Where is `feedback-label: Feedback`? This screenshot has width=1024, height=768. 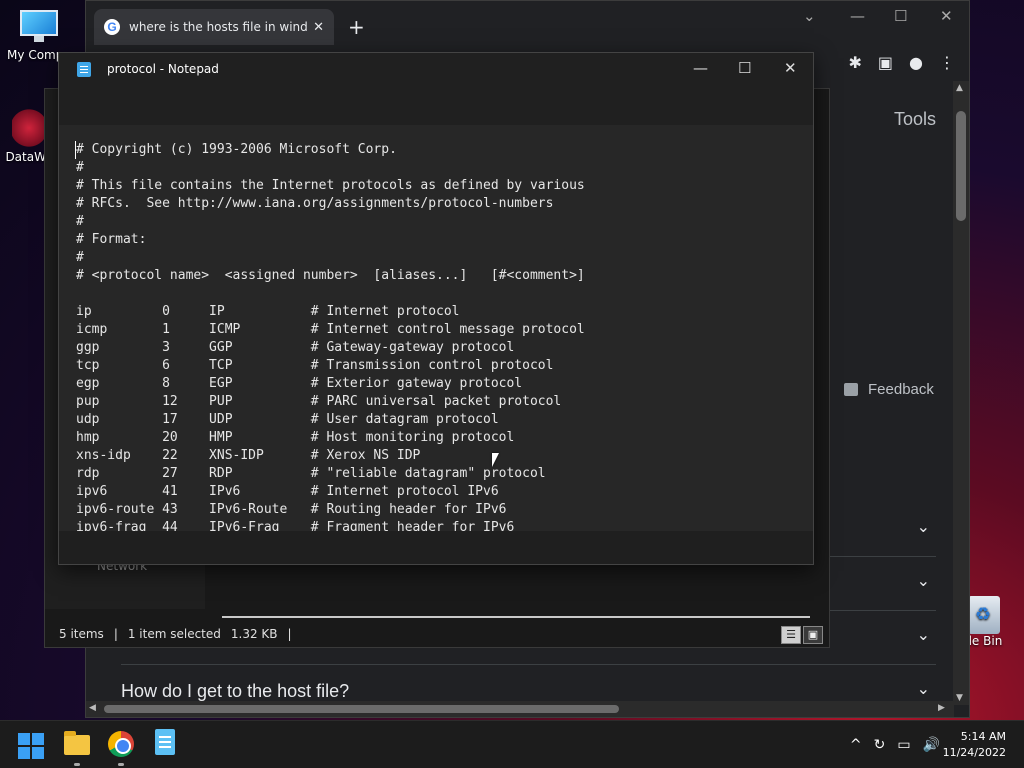 feedback-label: Feedback is located at coordinates (901, 389).